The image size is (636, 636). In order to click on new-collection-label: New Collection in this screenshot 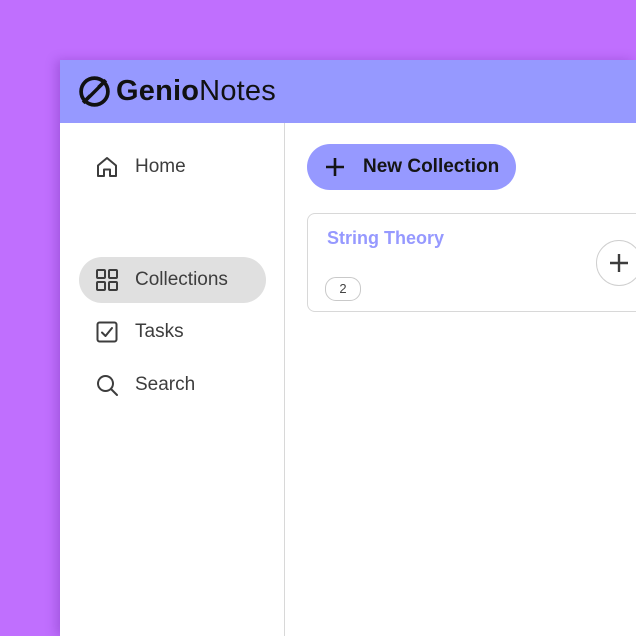, I will do `click(431, 166)`.